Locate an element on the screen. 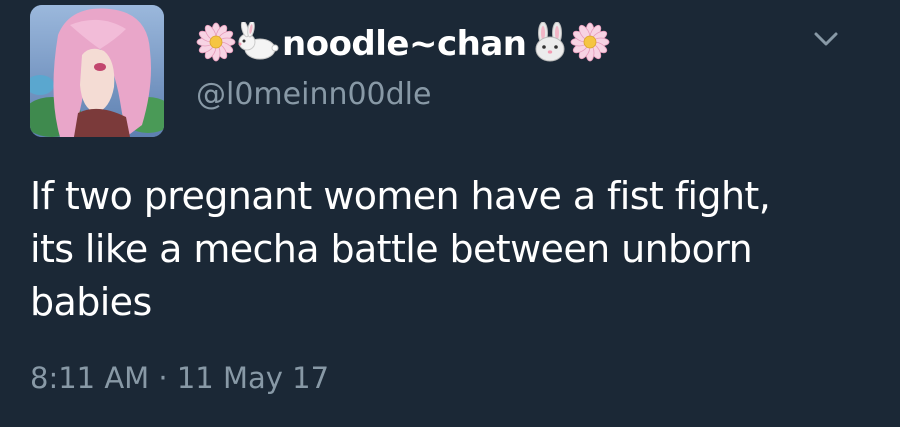  display-name: noodle~chan is located at coordinates (404, 44).